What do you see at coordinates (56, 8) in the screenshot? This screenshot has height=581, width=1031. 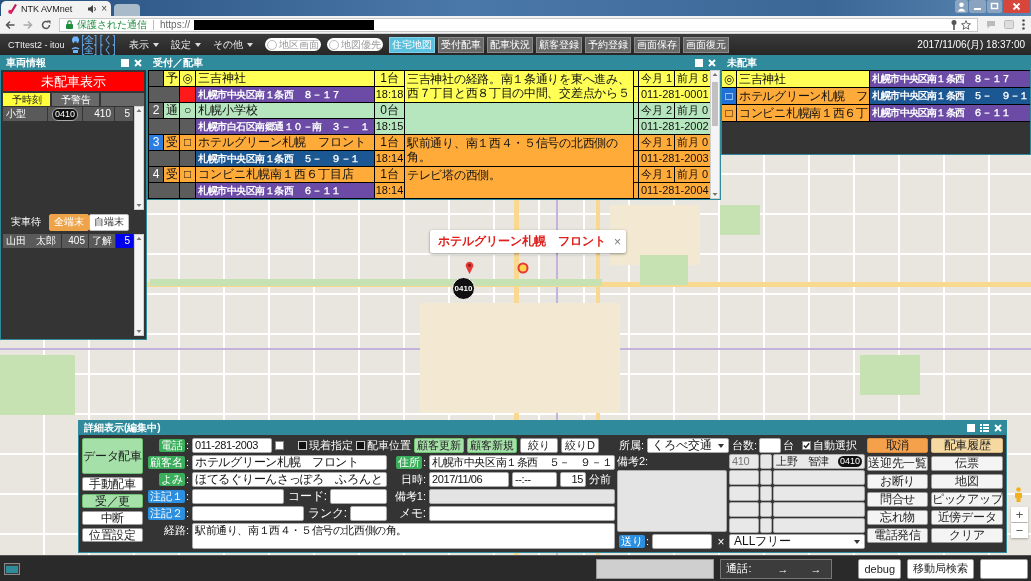 I see `browser-tab: NTK AVMnet ×` at bounding box center [56, 8].